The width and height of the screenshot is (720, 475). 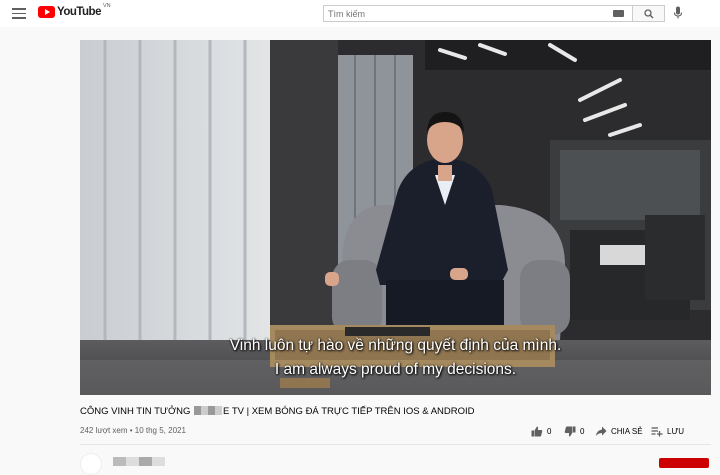 What do you see at coordinates (627, 431) in the screenshot?
I see `share-label: CHIA SẺ` at bounding box center [627, 431].